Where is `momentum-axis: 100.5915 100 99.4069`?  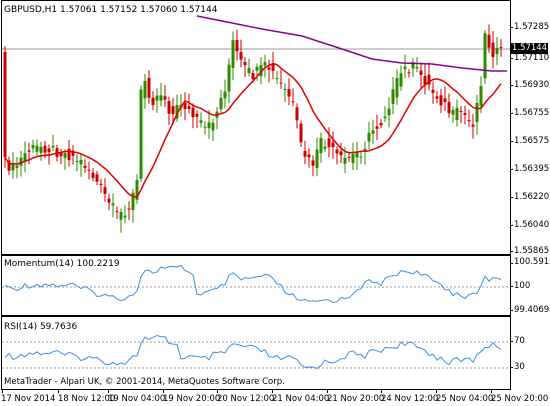
momentum-axis: 100.5915 100 99.4069 is located at coordinates (530, 285).